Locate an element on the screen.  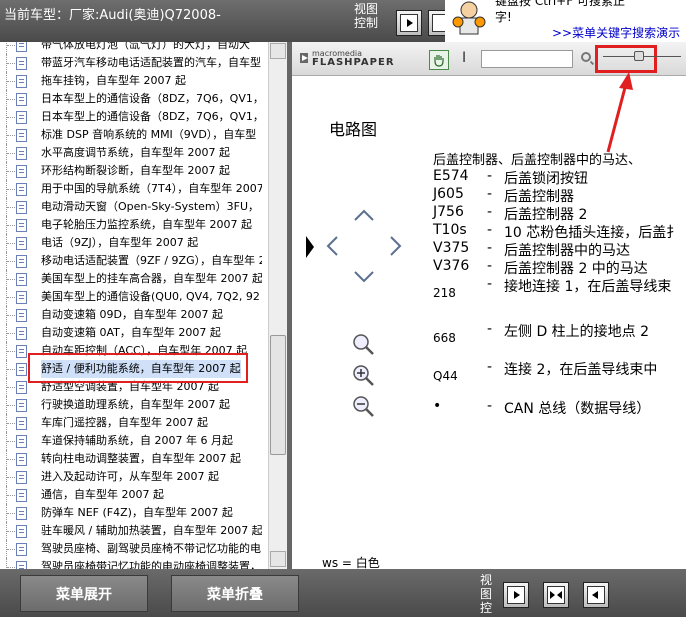
bottom-bar: 菜单展开 菜单折叠 视图控 is located at coordinates (343, 593).